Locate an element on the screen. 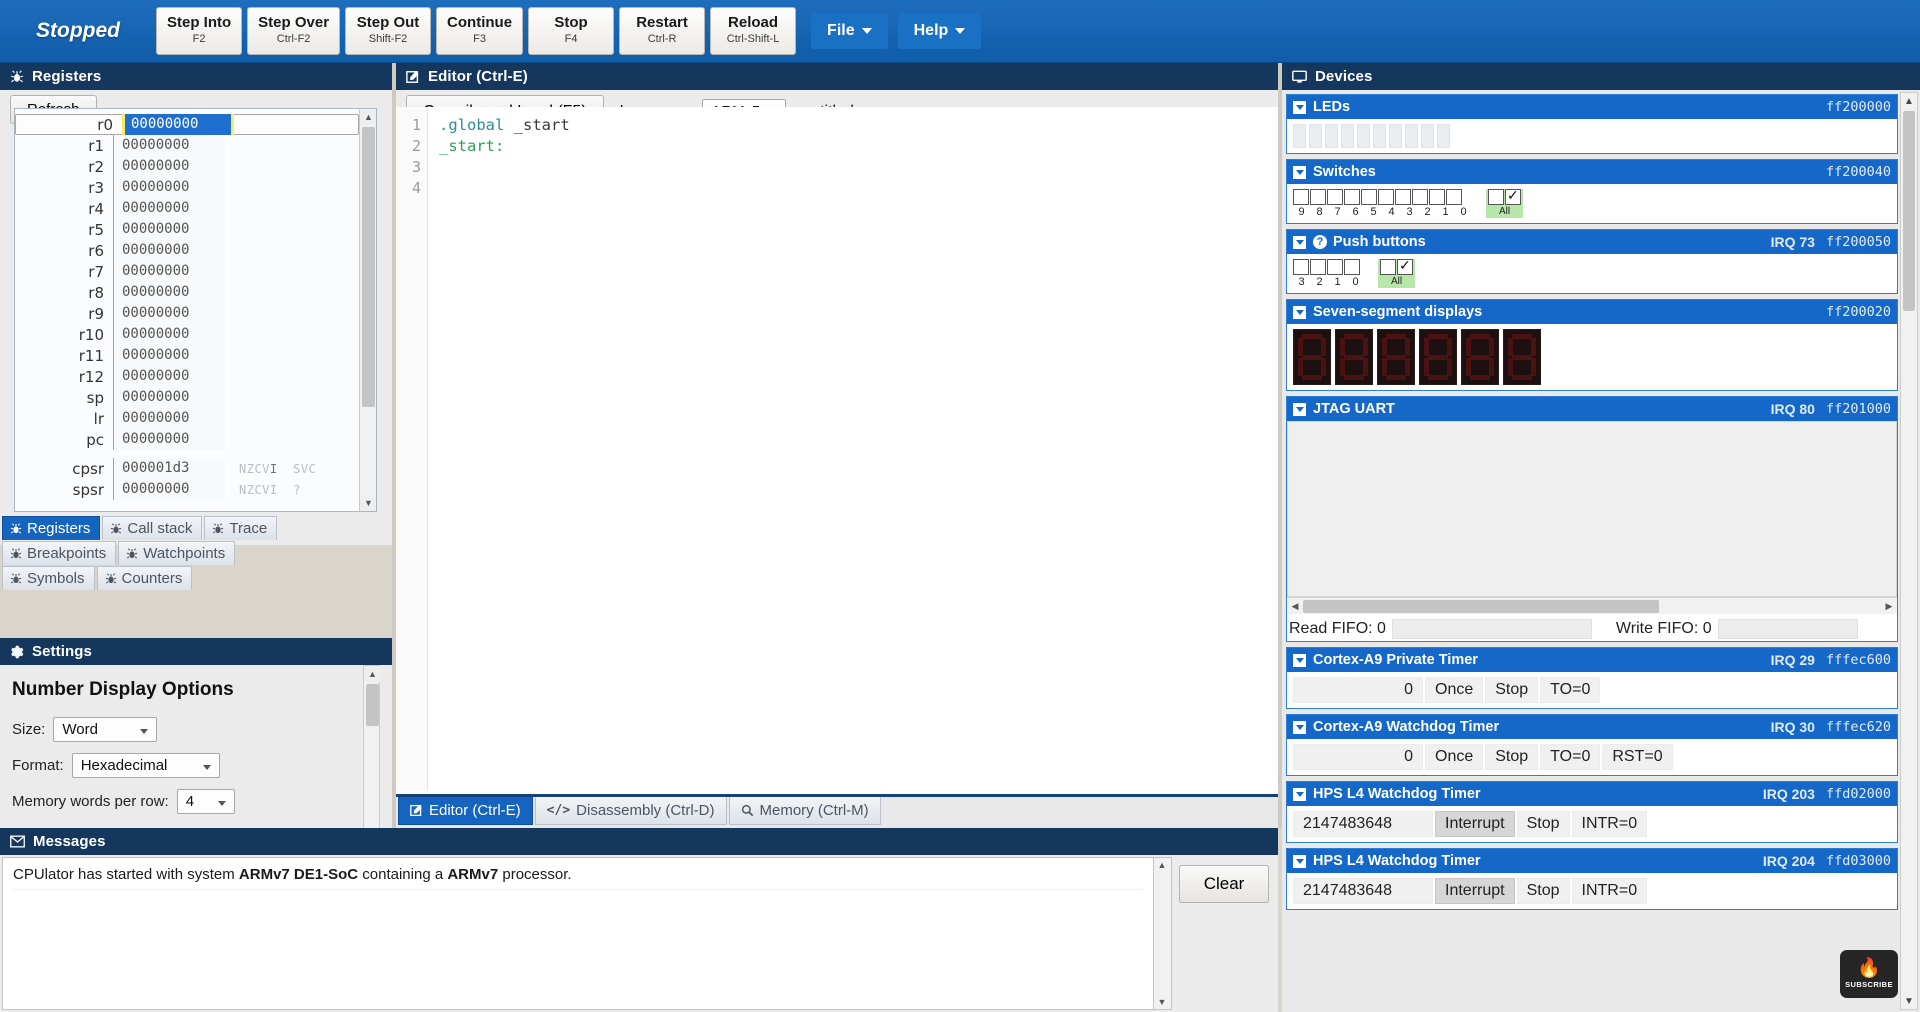  tab-symbols: Symbols is located at coordinates (48, 578).